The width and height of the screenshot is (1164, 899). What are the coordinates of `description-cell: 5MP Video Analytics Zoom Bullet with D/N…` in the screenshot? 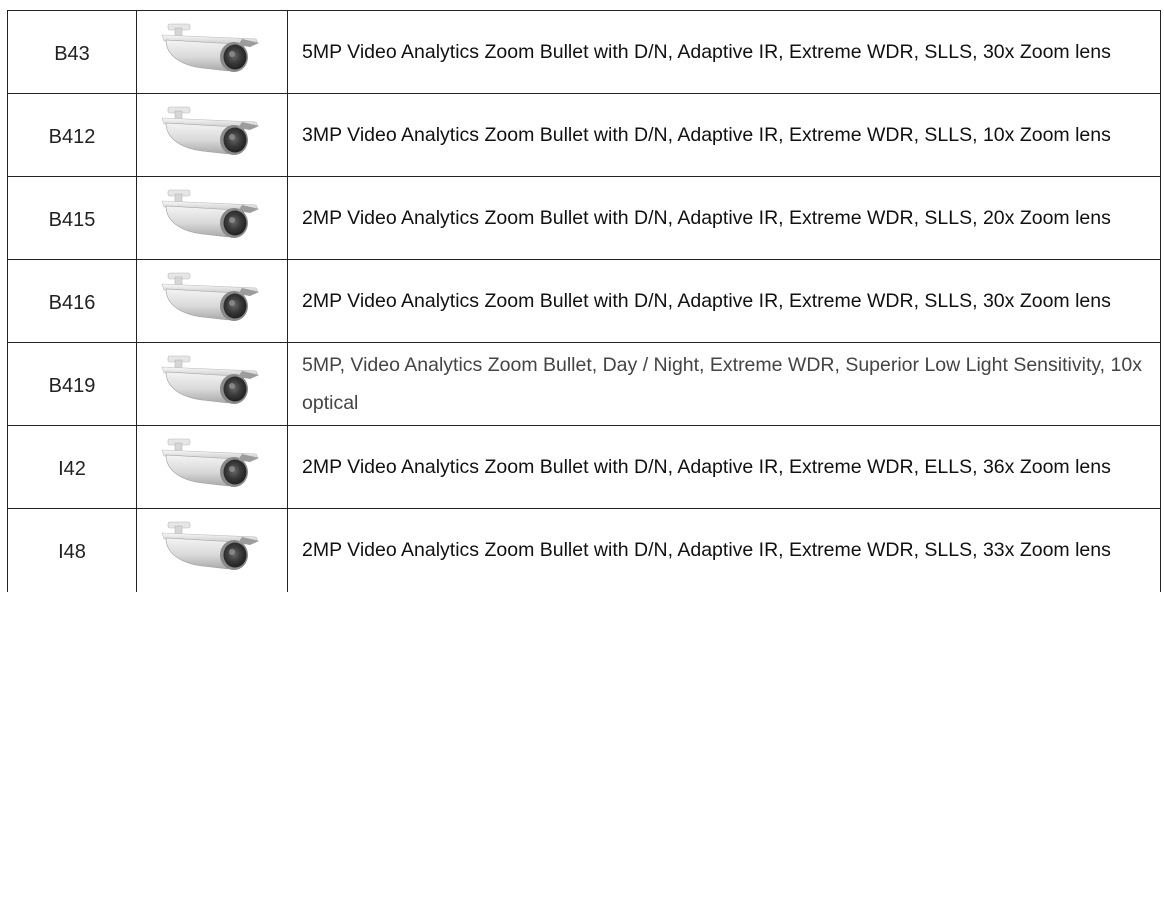 It's located at (724, 52).